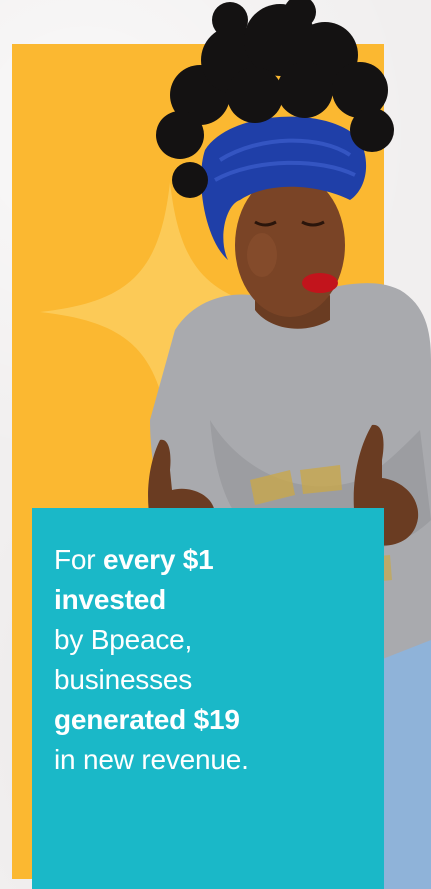  I want to click on stat-line-6: in new revenue., so click(151, 759).